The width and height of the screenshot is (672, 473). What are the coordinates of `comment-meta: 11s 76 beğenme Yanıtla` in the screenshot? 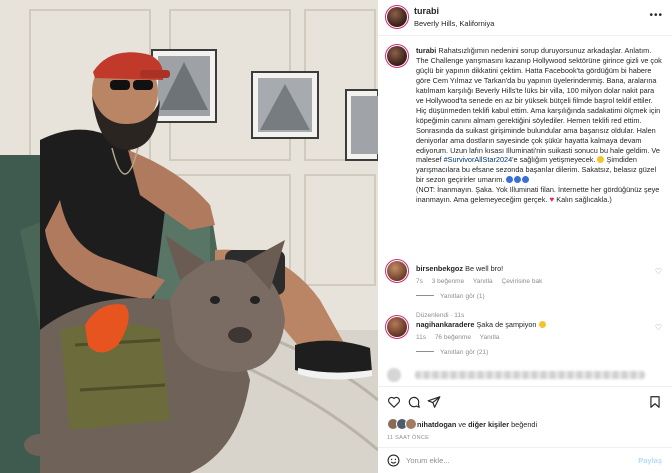 It's located at (461, 337).